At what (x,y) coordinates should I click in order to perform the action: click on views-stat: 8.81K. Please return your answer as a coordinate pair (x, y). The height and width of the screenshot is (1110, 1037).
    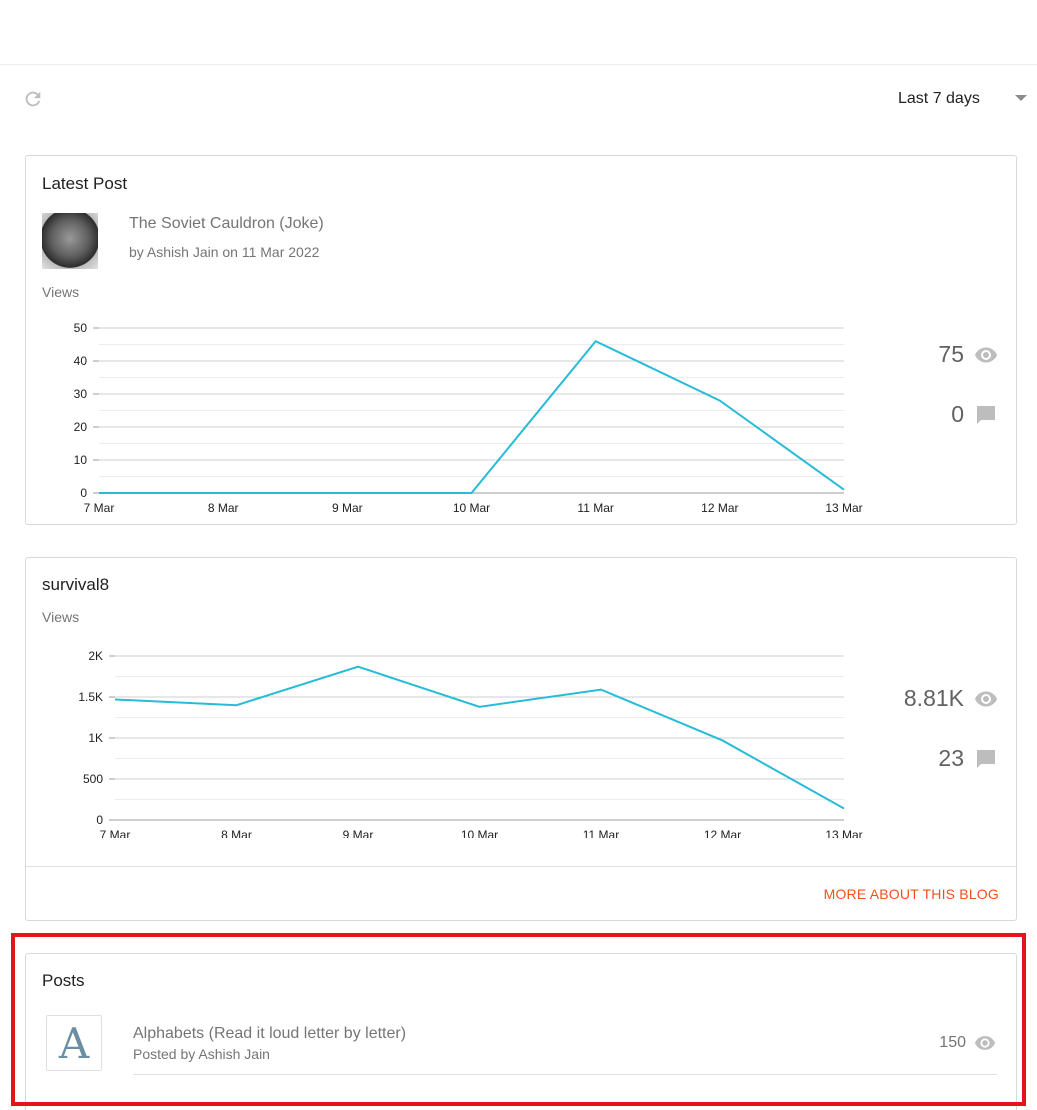
    Looking at the image, I should click on (951, 698).